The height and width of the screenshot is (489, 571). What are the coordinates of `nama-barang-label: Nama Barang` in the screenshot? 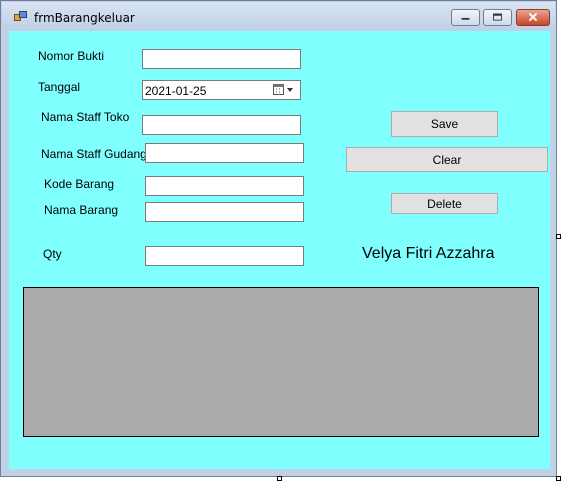 It's located at (81, 210).